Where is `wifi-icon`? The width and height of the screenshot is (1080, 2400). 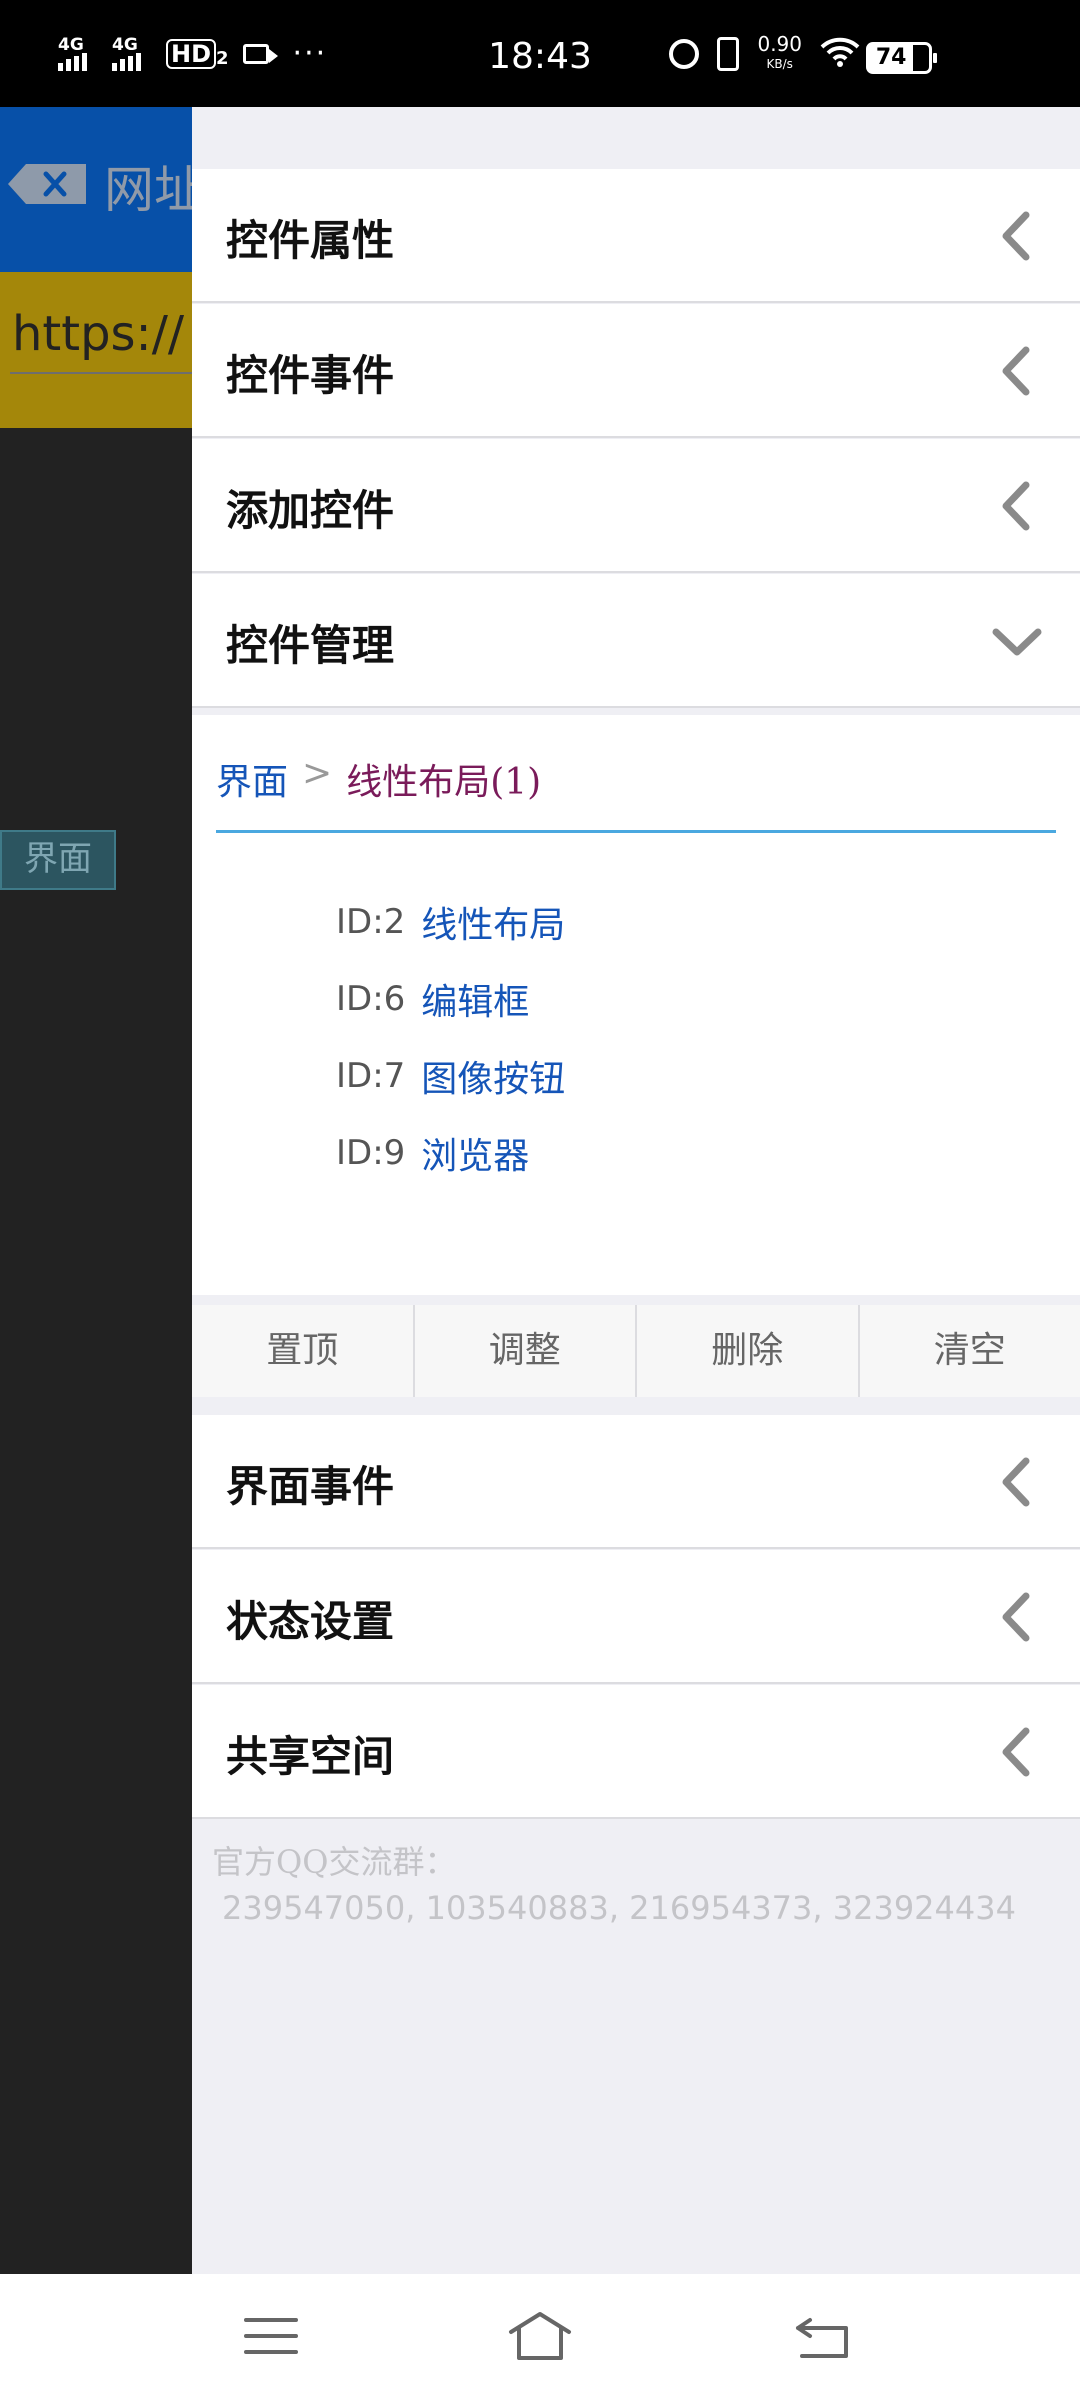
wifi-icon is located at coordinates (840, 54).